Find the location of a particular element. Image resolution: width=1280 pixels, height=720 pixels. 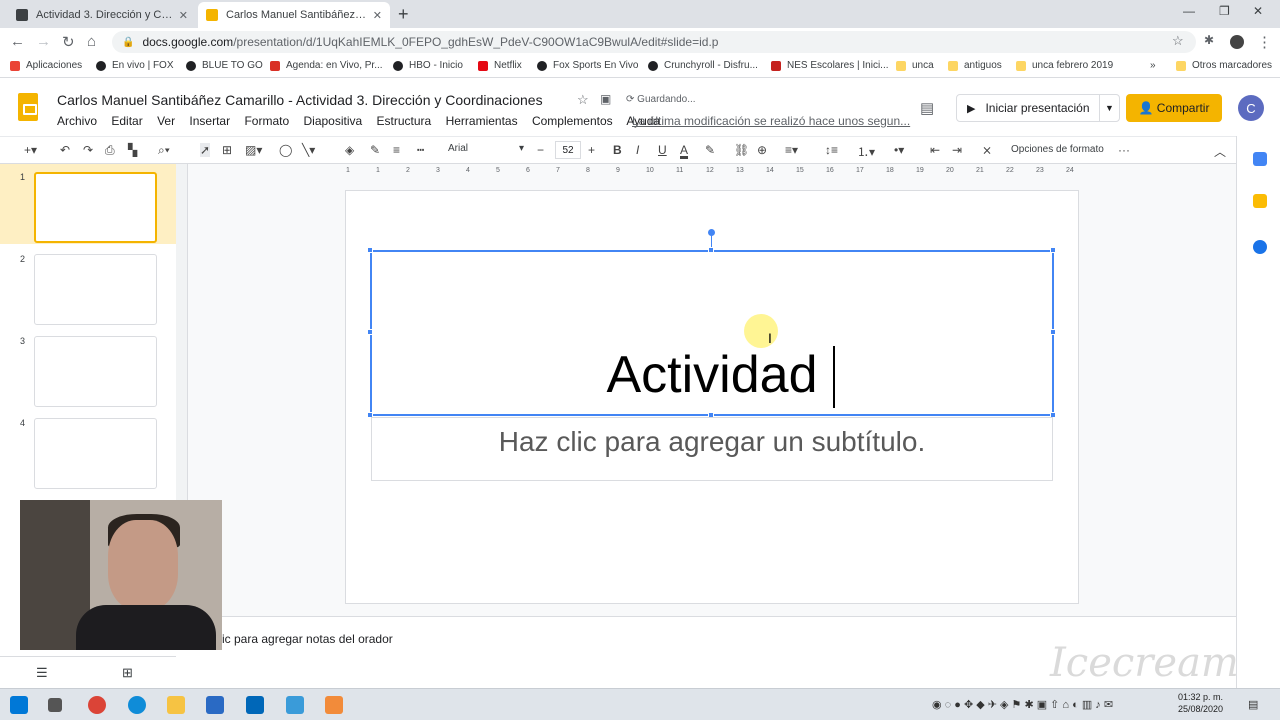

profile-avatar is located at coordinates (1237, 42).